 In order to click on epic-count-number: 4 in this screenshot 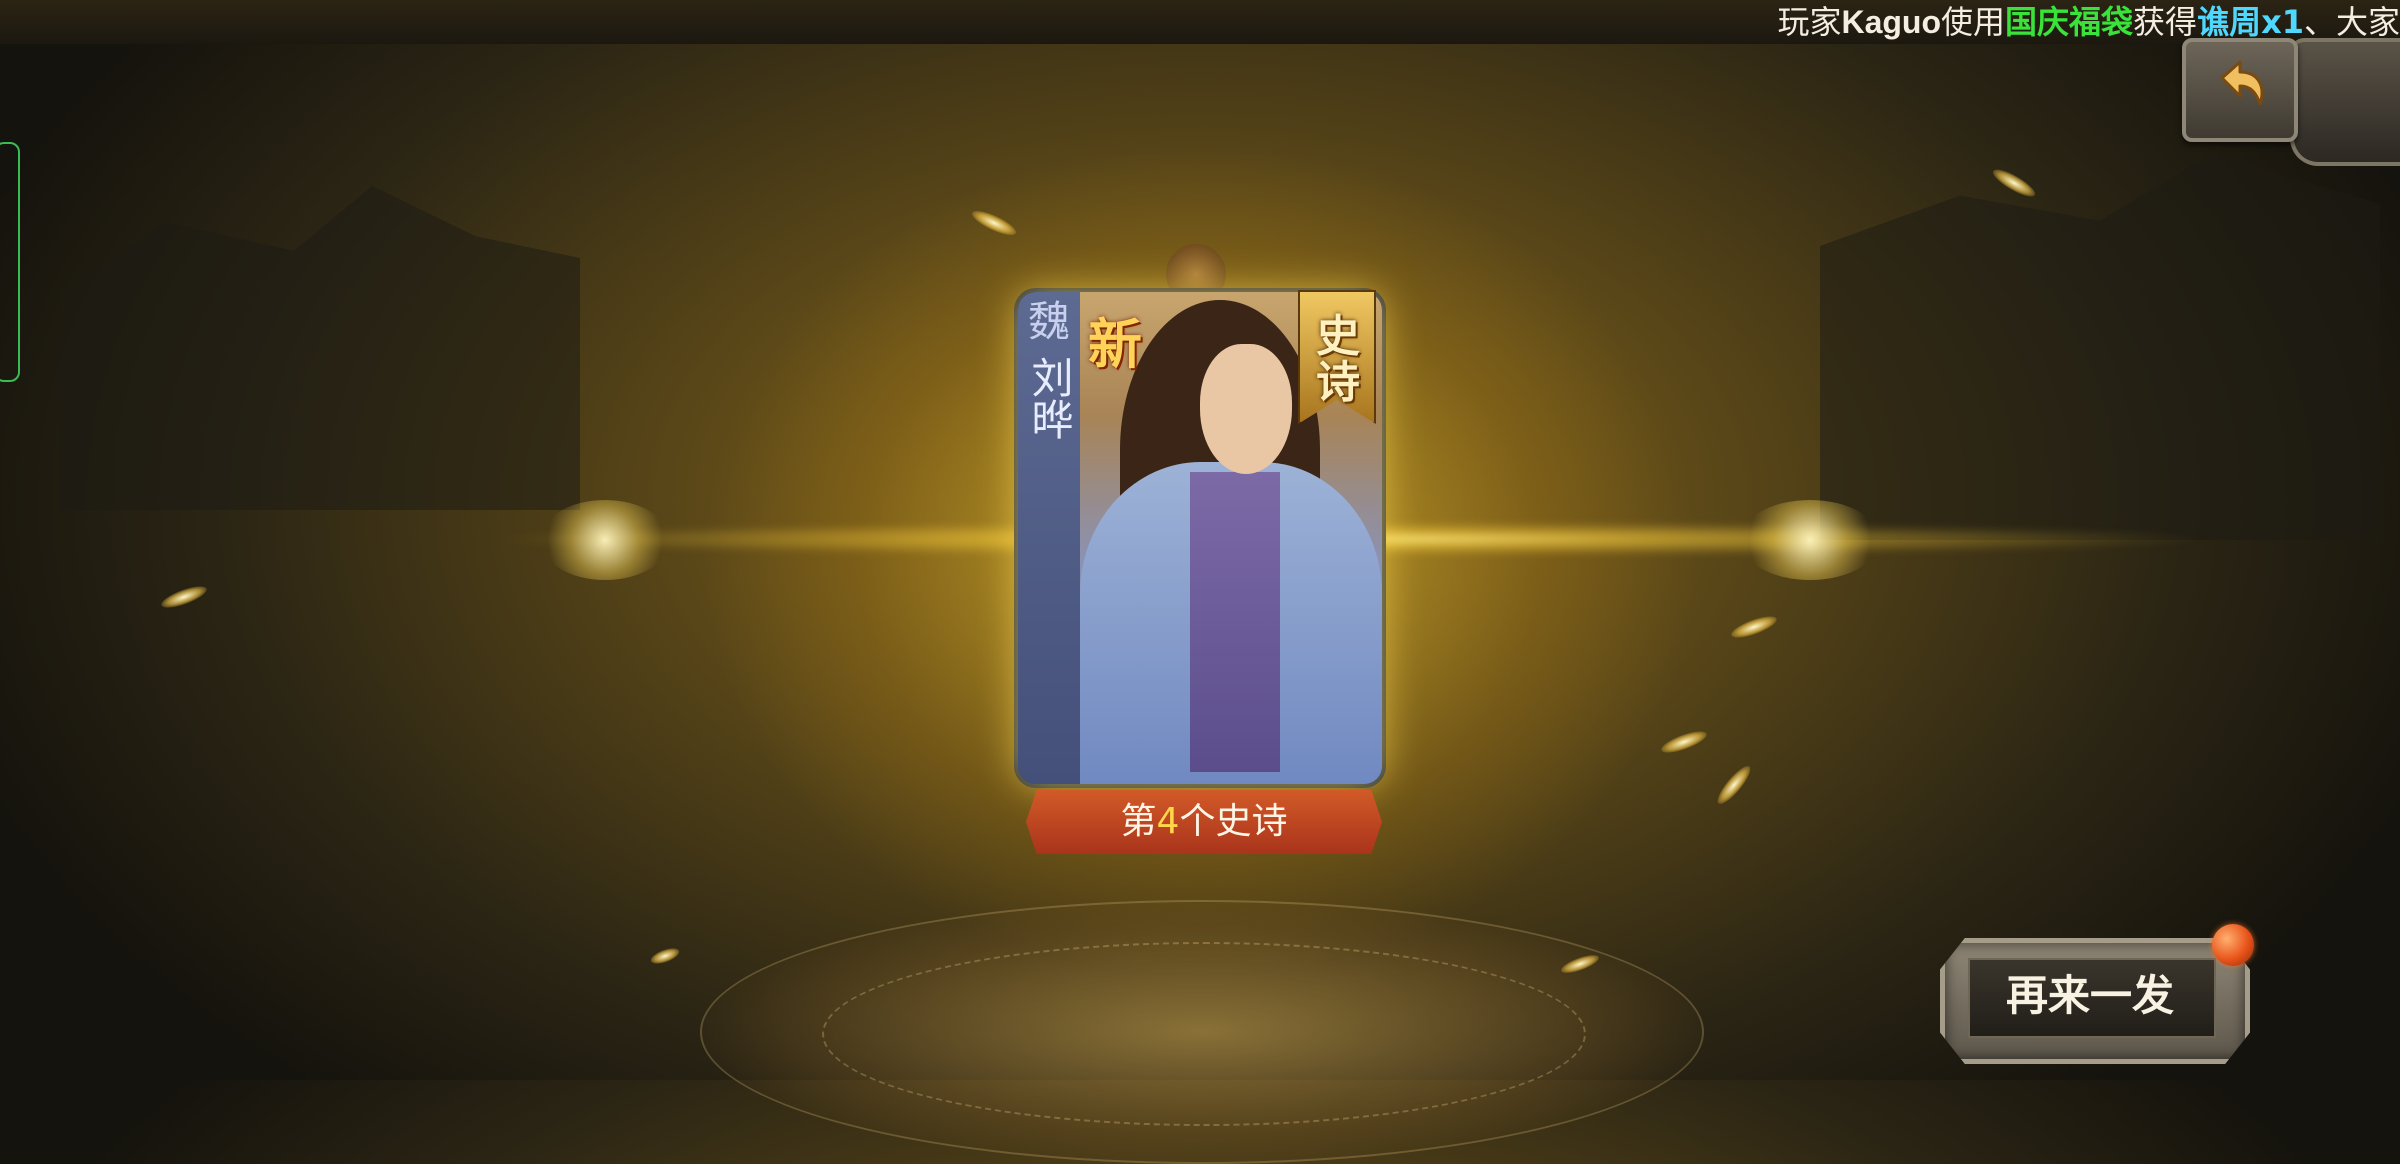, I will do `click(1168, 821)`.